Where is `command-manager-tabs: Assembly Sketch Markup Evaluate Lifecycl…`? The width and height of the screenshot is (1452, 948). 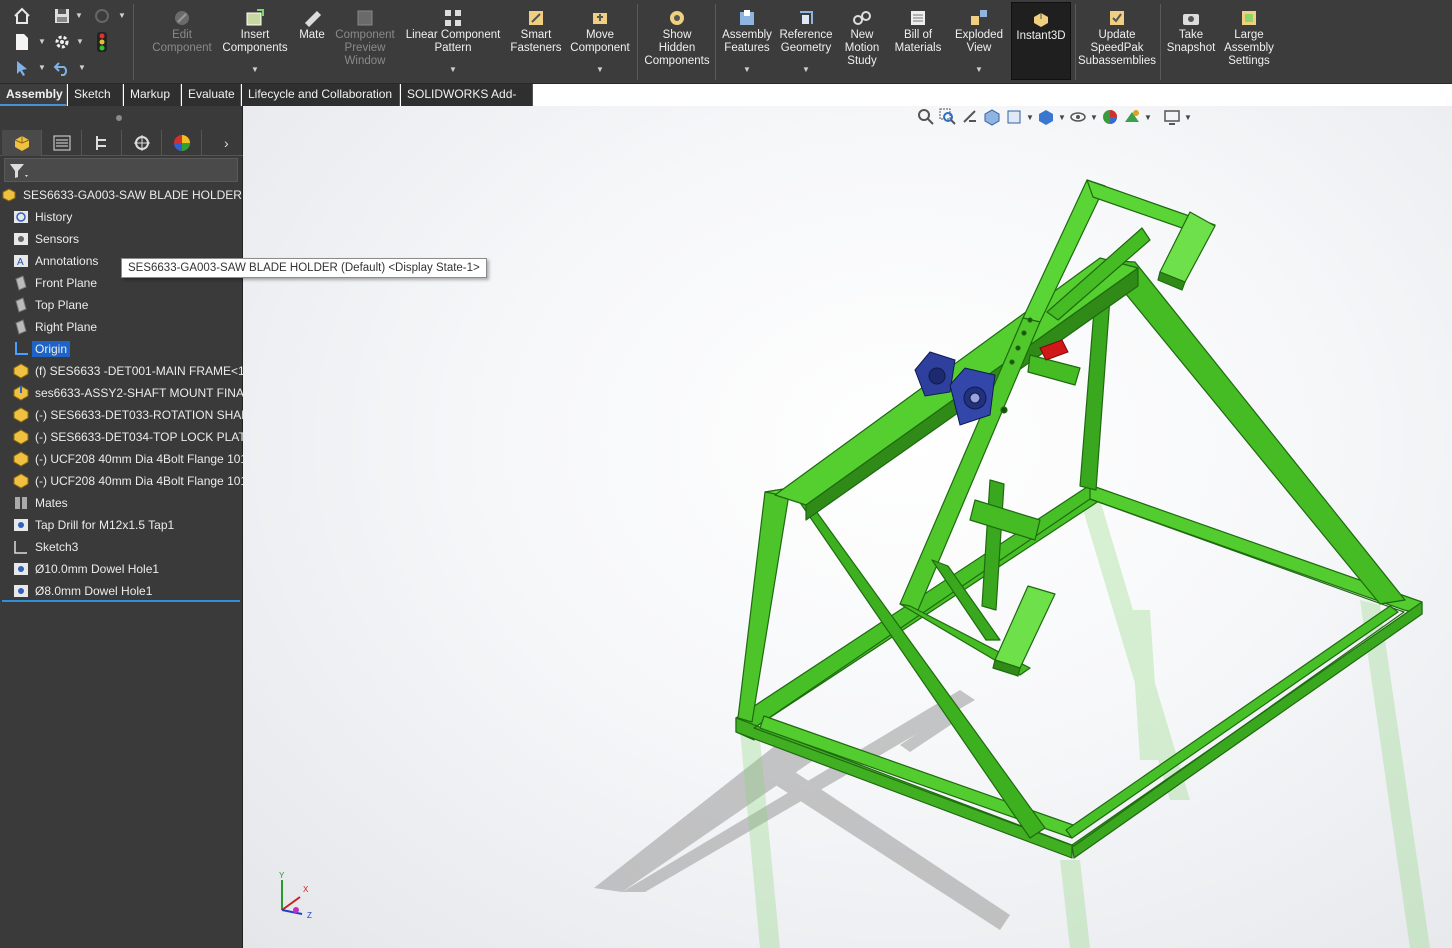
command-manager-tabs: Assembly Sketch Markup Evaluate Lifecycl… is located at coordinates (726, 103).